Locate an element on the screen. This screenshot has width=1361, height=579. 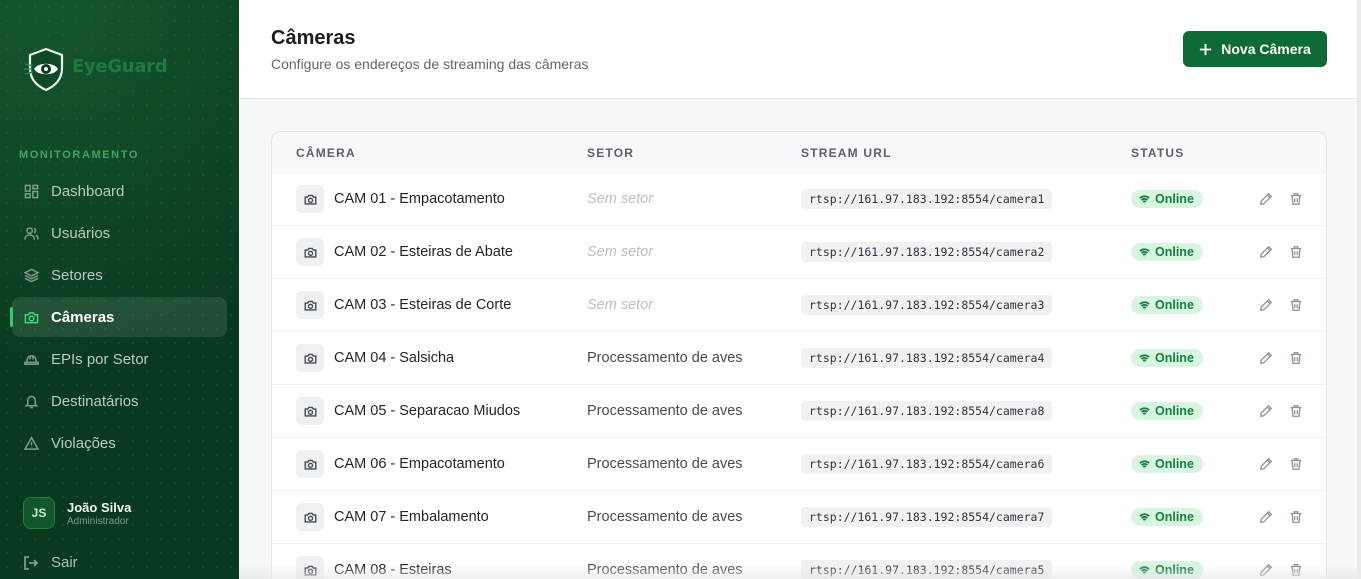
new-camera-button: Nova Câmera is located at coordinates (1255, 49).